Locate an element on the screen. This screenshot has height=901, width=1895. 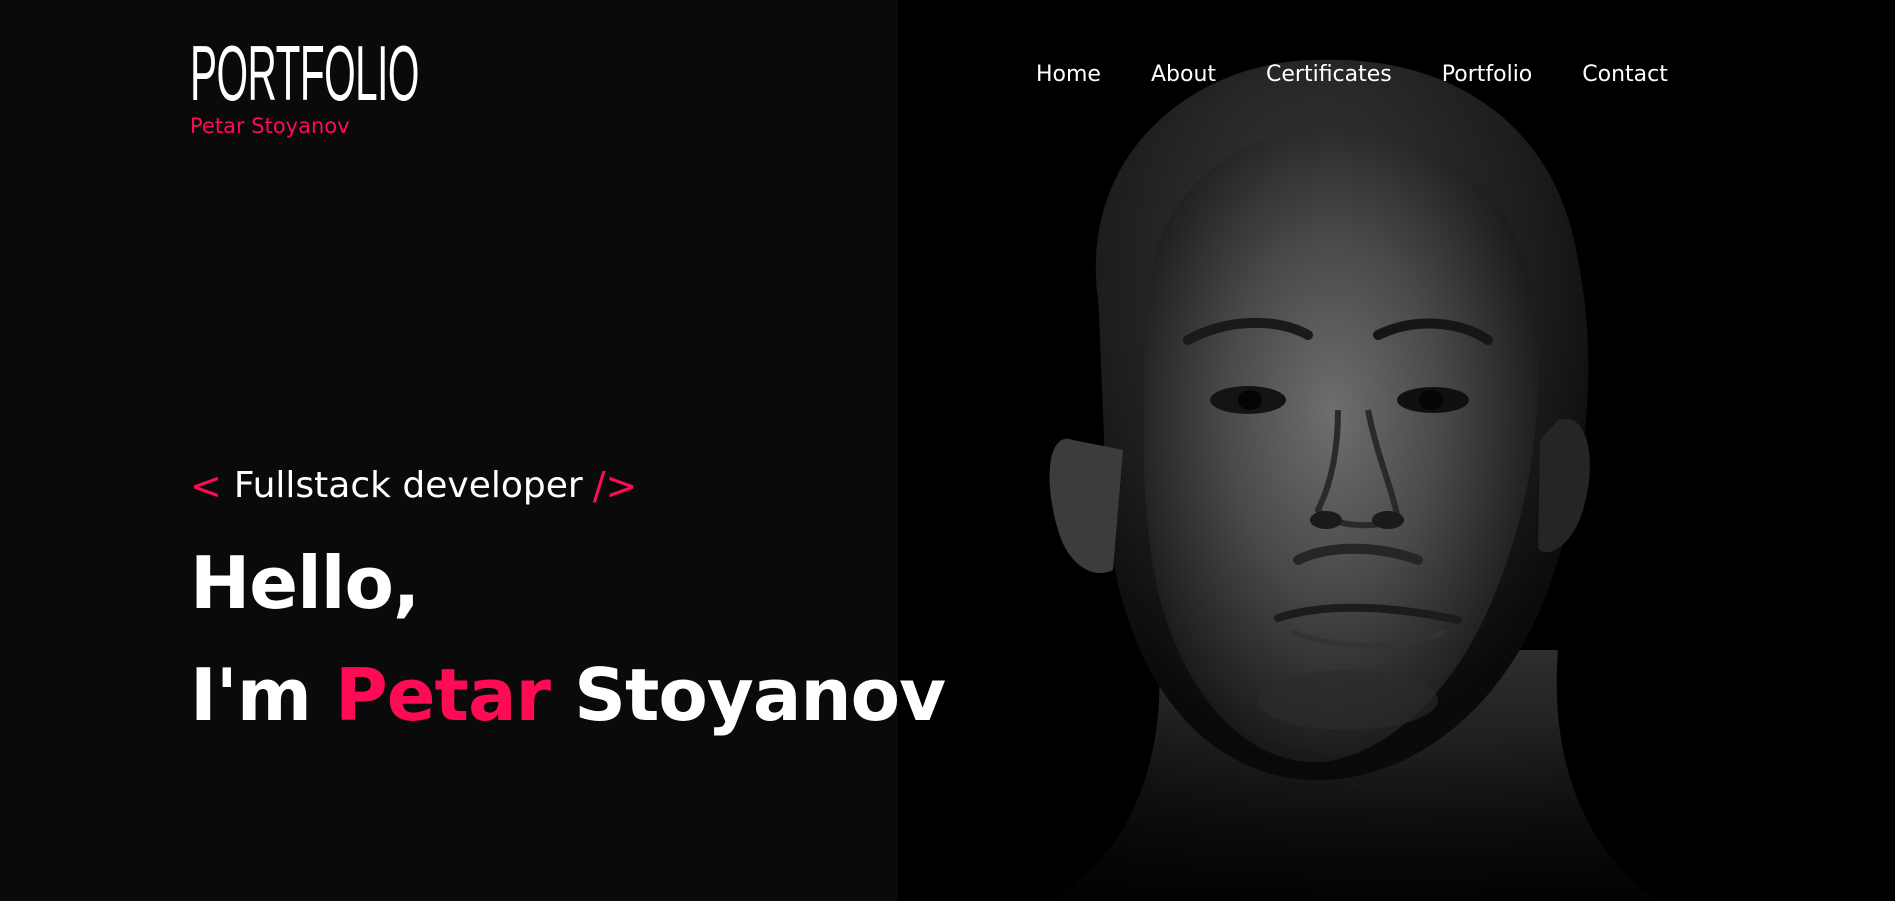
nav-home-link: Home is located at coordinates (1068, 74).